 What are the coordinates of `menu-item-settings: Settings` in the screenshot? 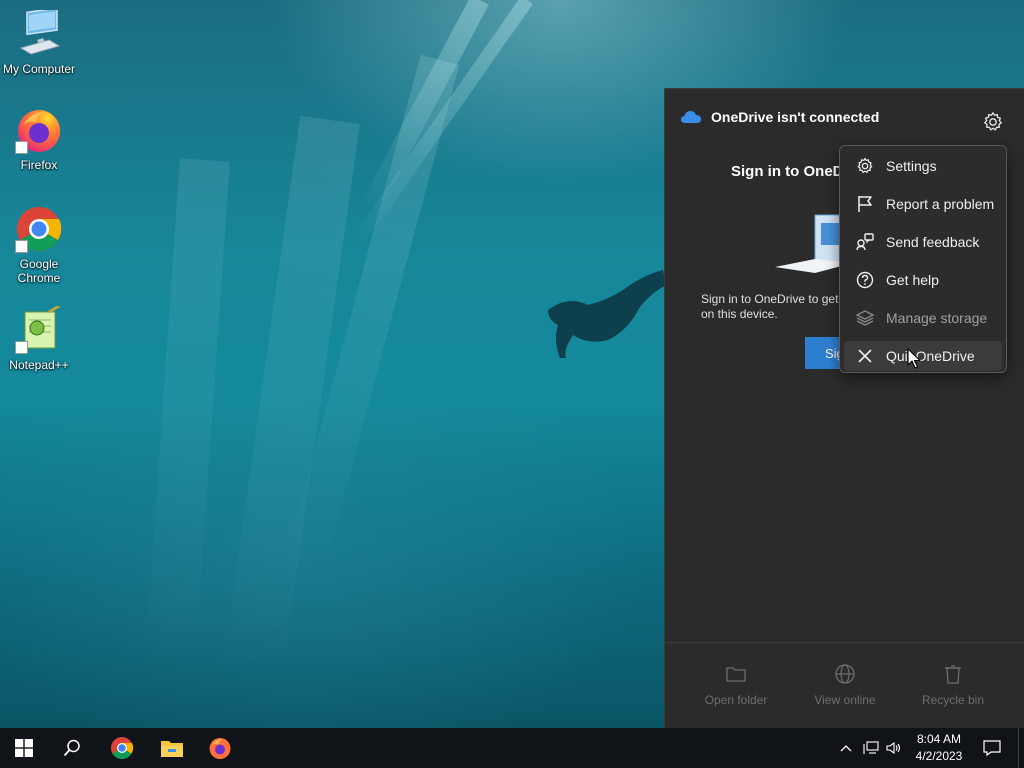 It's located at (923, 166).